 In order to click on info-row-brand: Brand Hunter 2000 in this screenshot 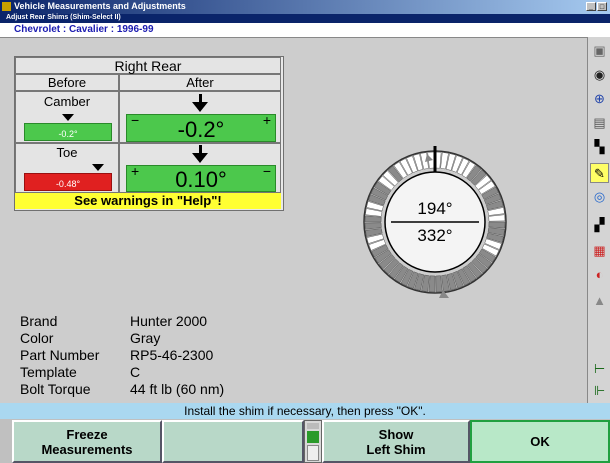, I will do `click(170, 321)`.